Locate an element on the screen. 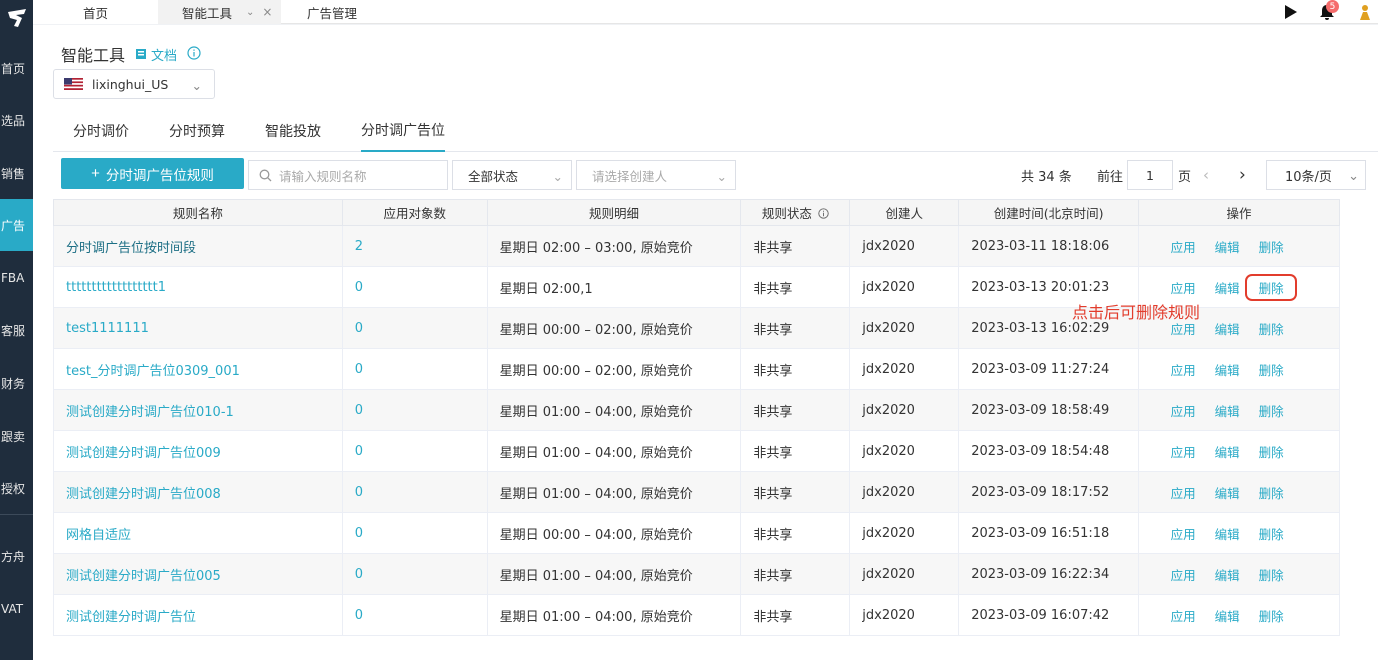  tab-home: 首页 is located at coordinates (95, 12).